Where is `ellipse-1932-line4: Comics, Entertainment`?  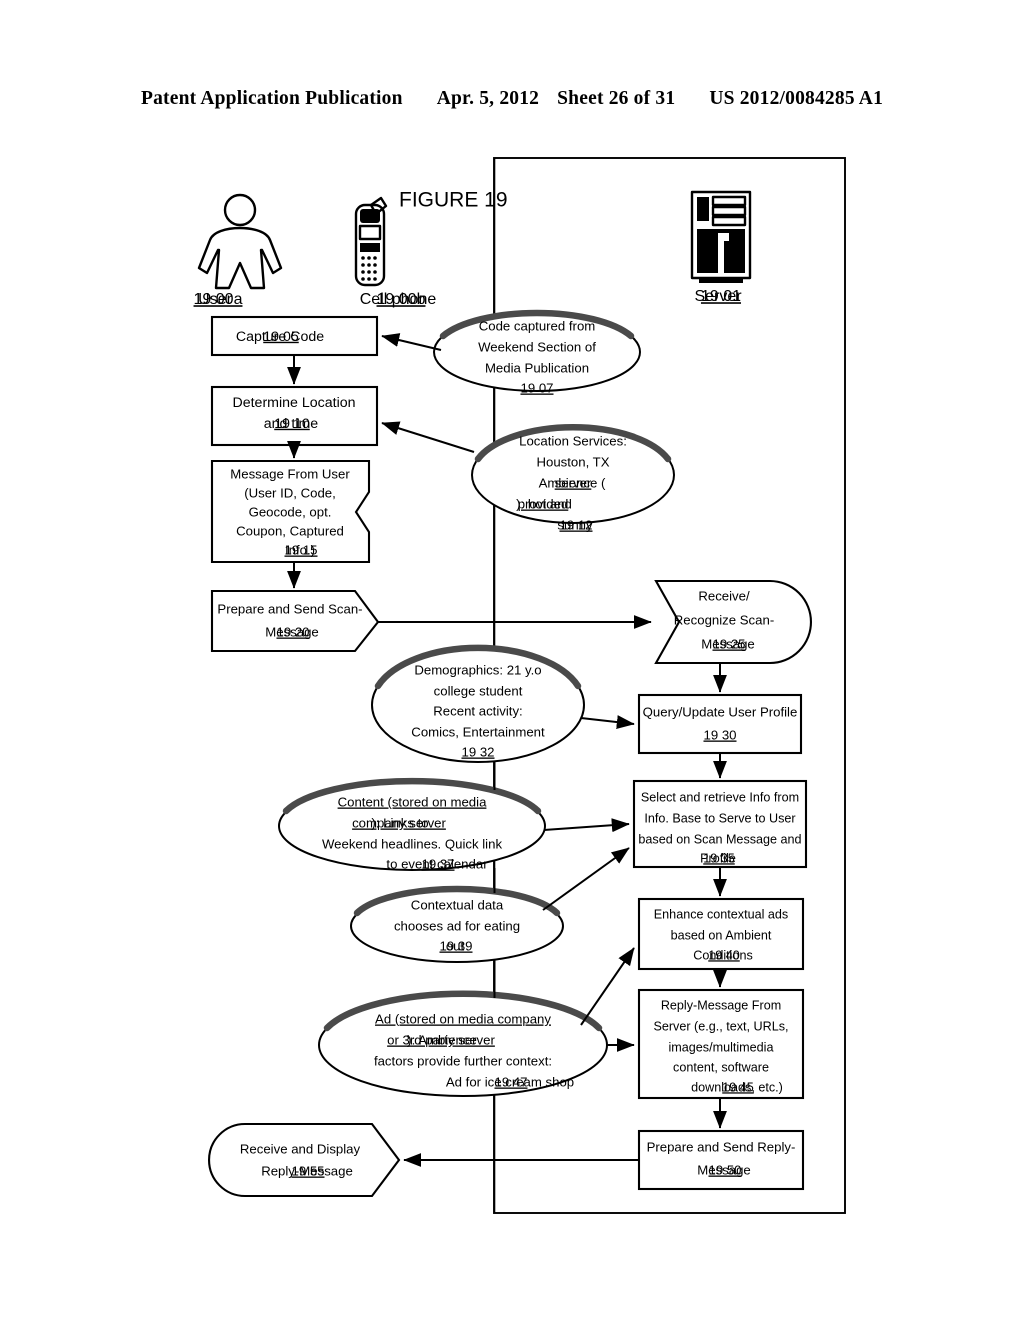
ellipse-1932-line4: Comics, Entertainment is located at coordinates (478, 731).